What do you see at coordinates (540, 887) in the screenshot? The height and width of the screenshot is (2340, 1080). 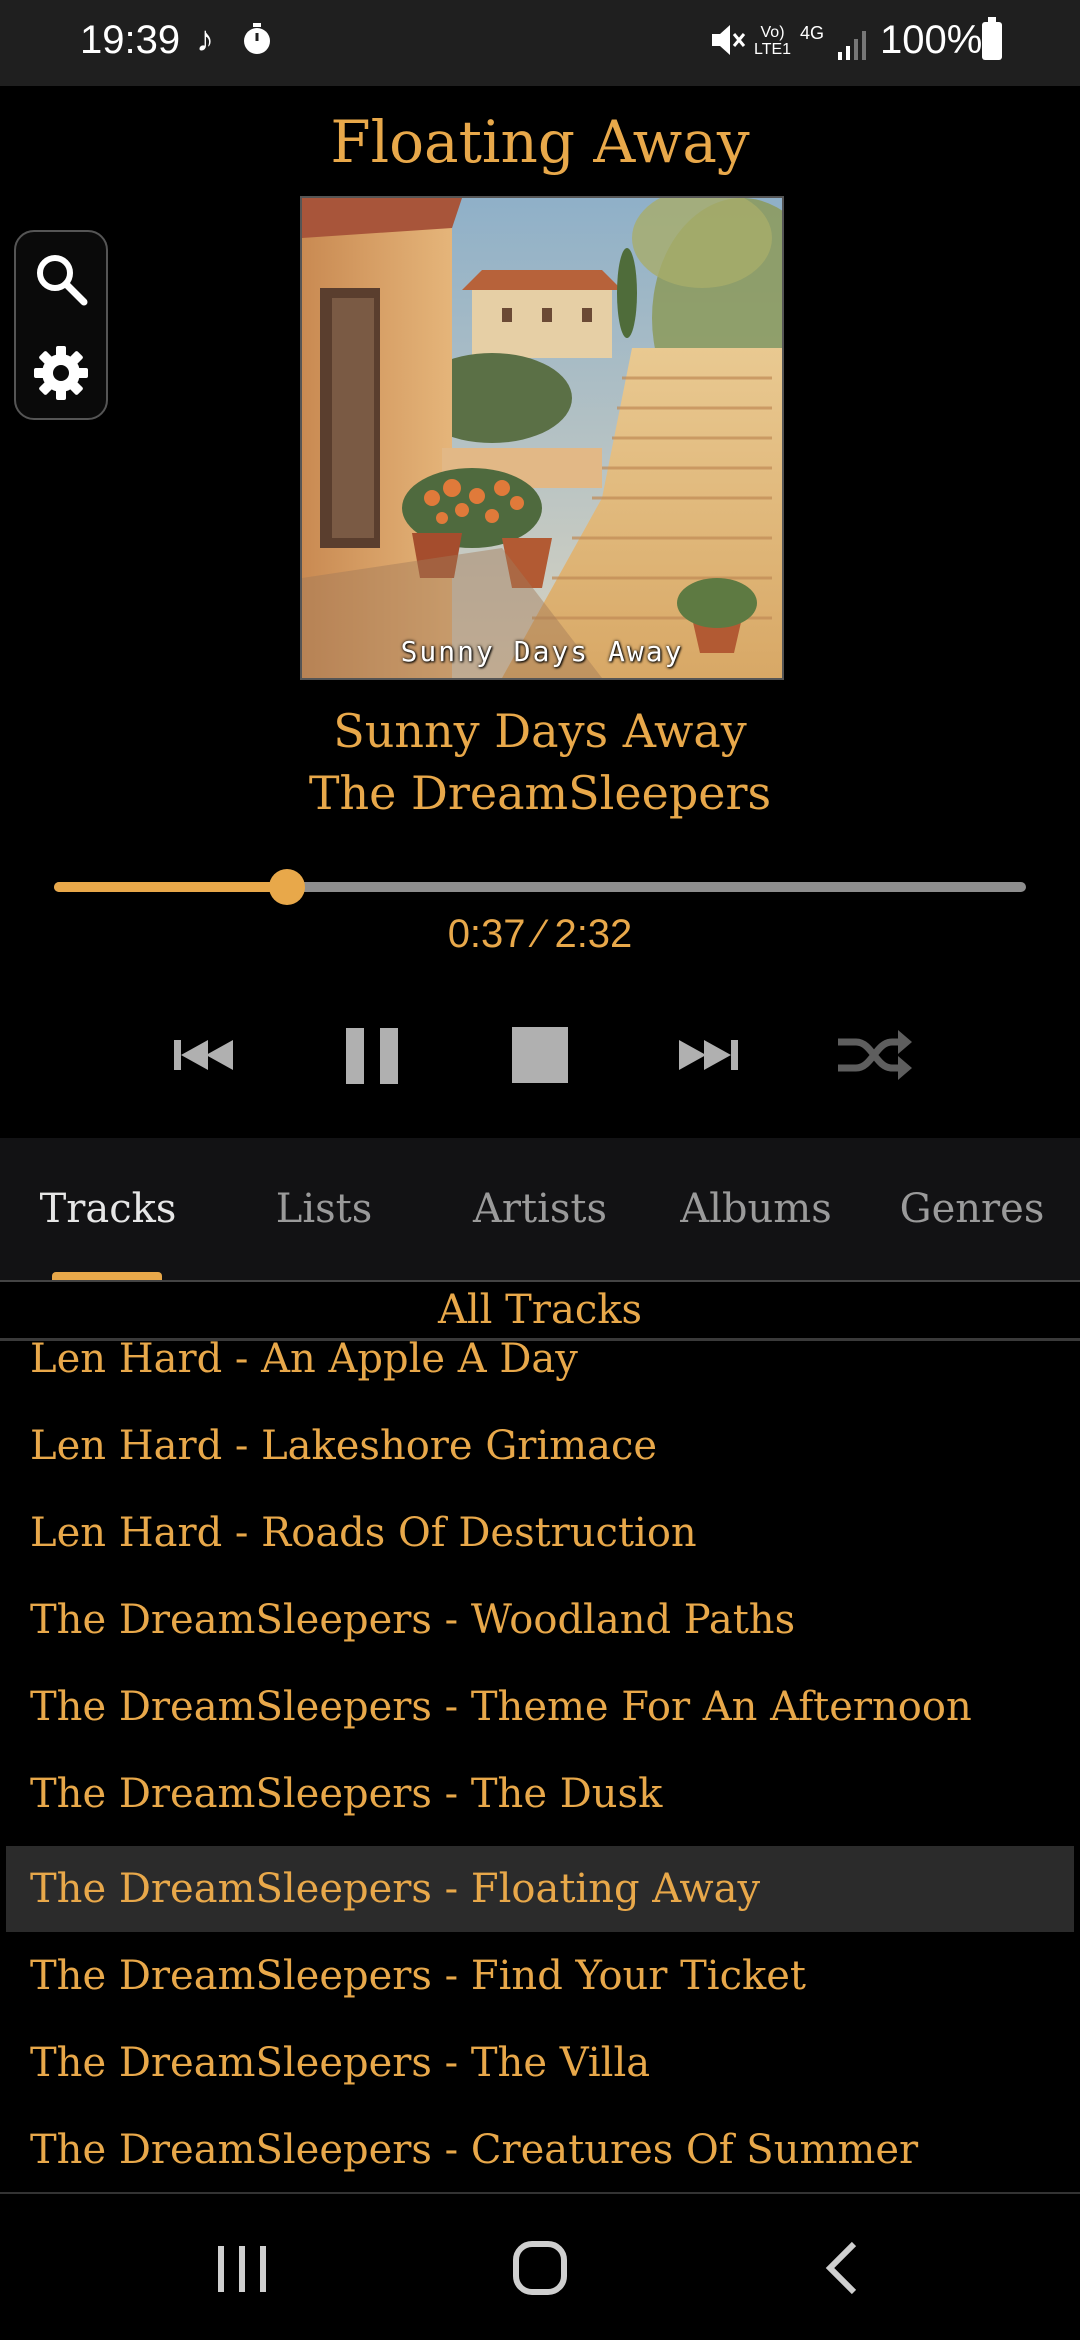 I see `seek-bar` at bounding box center [540, 887].